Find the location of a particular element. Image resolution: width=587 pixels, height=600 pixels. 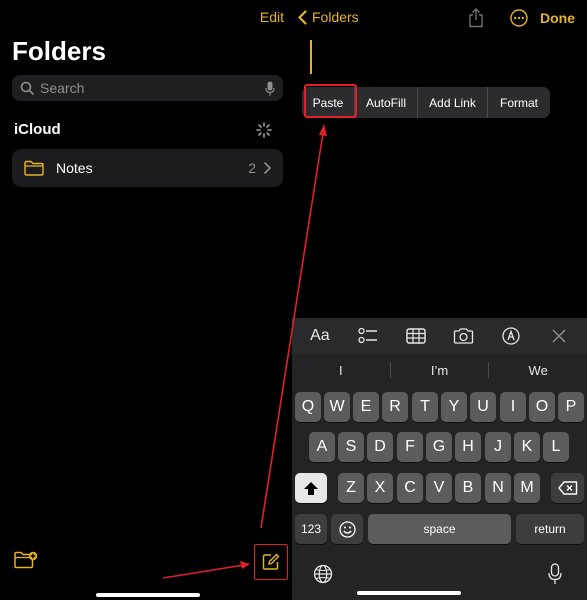

close-keyboard-icon is located at coordinates (559, 336).